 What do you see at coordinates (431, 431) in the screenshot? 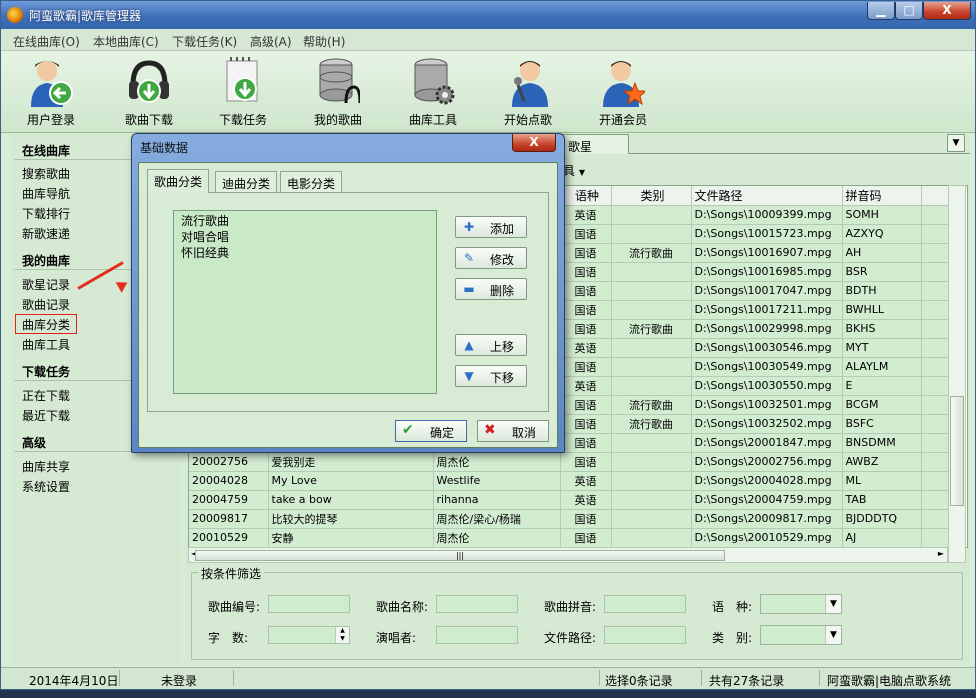
I see `ok-button: ✔ 确定` at bounding box center [431, 431].